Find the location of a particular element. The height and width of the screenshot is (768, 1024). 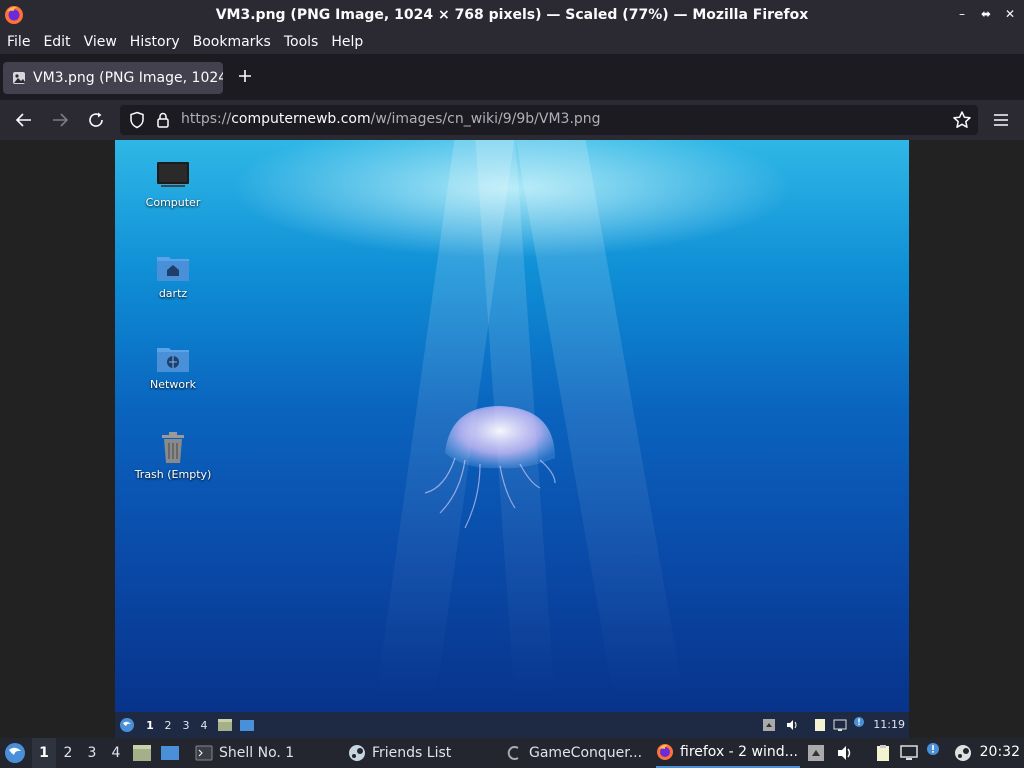

desktop-icon-home: dartz is located at coordinates (173, 274).